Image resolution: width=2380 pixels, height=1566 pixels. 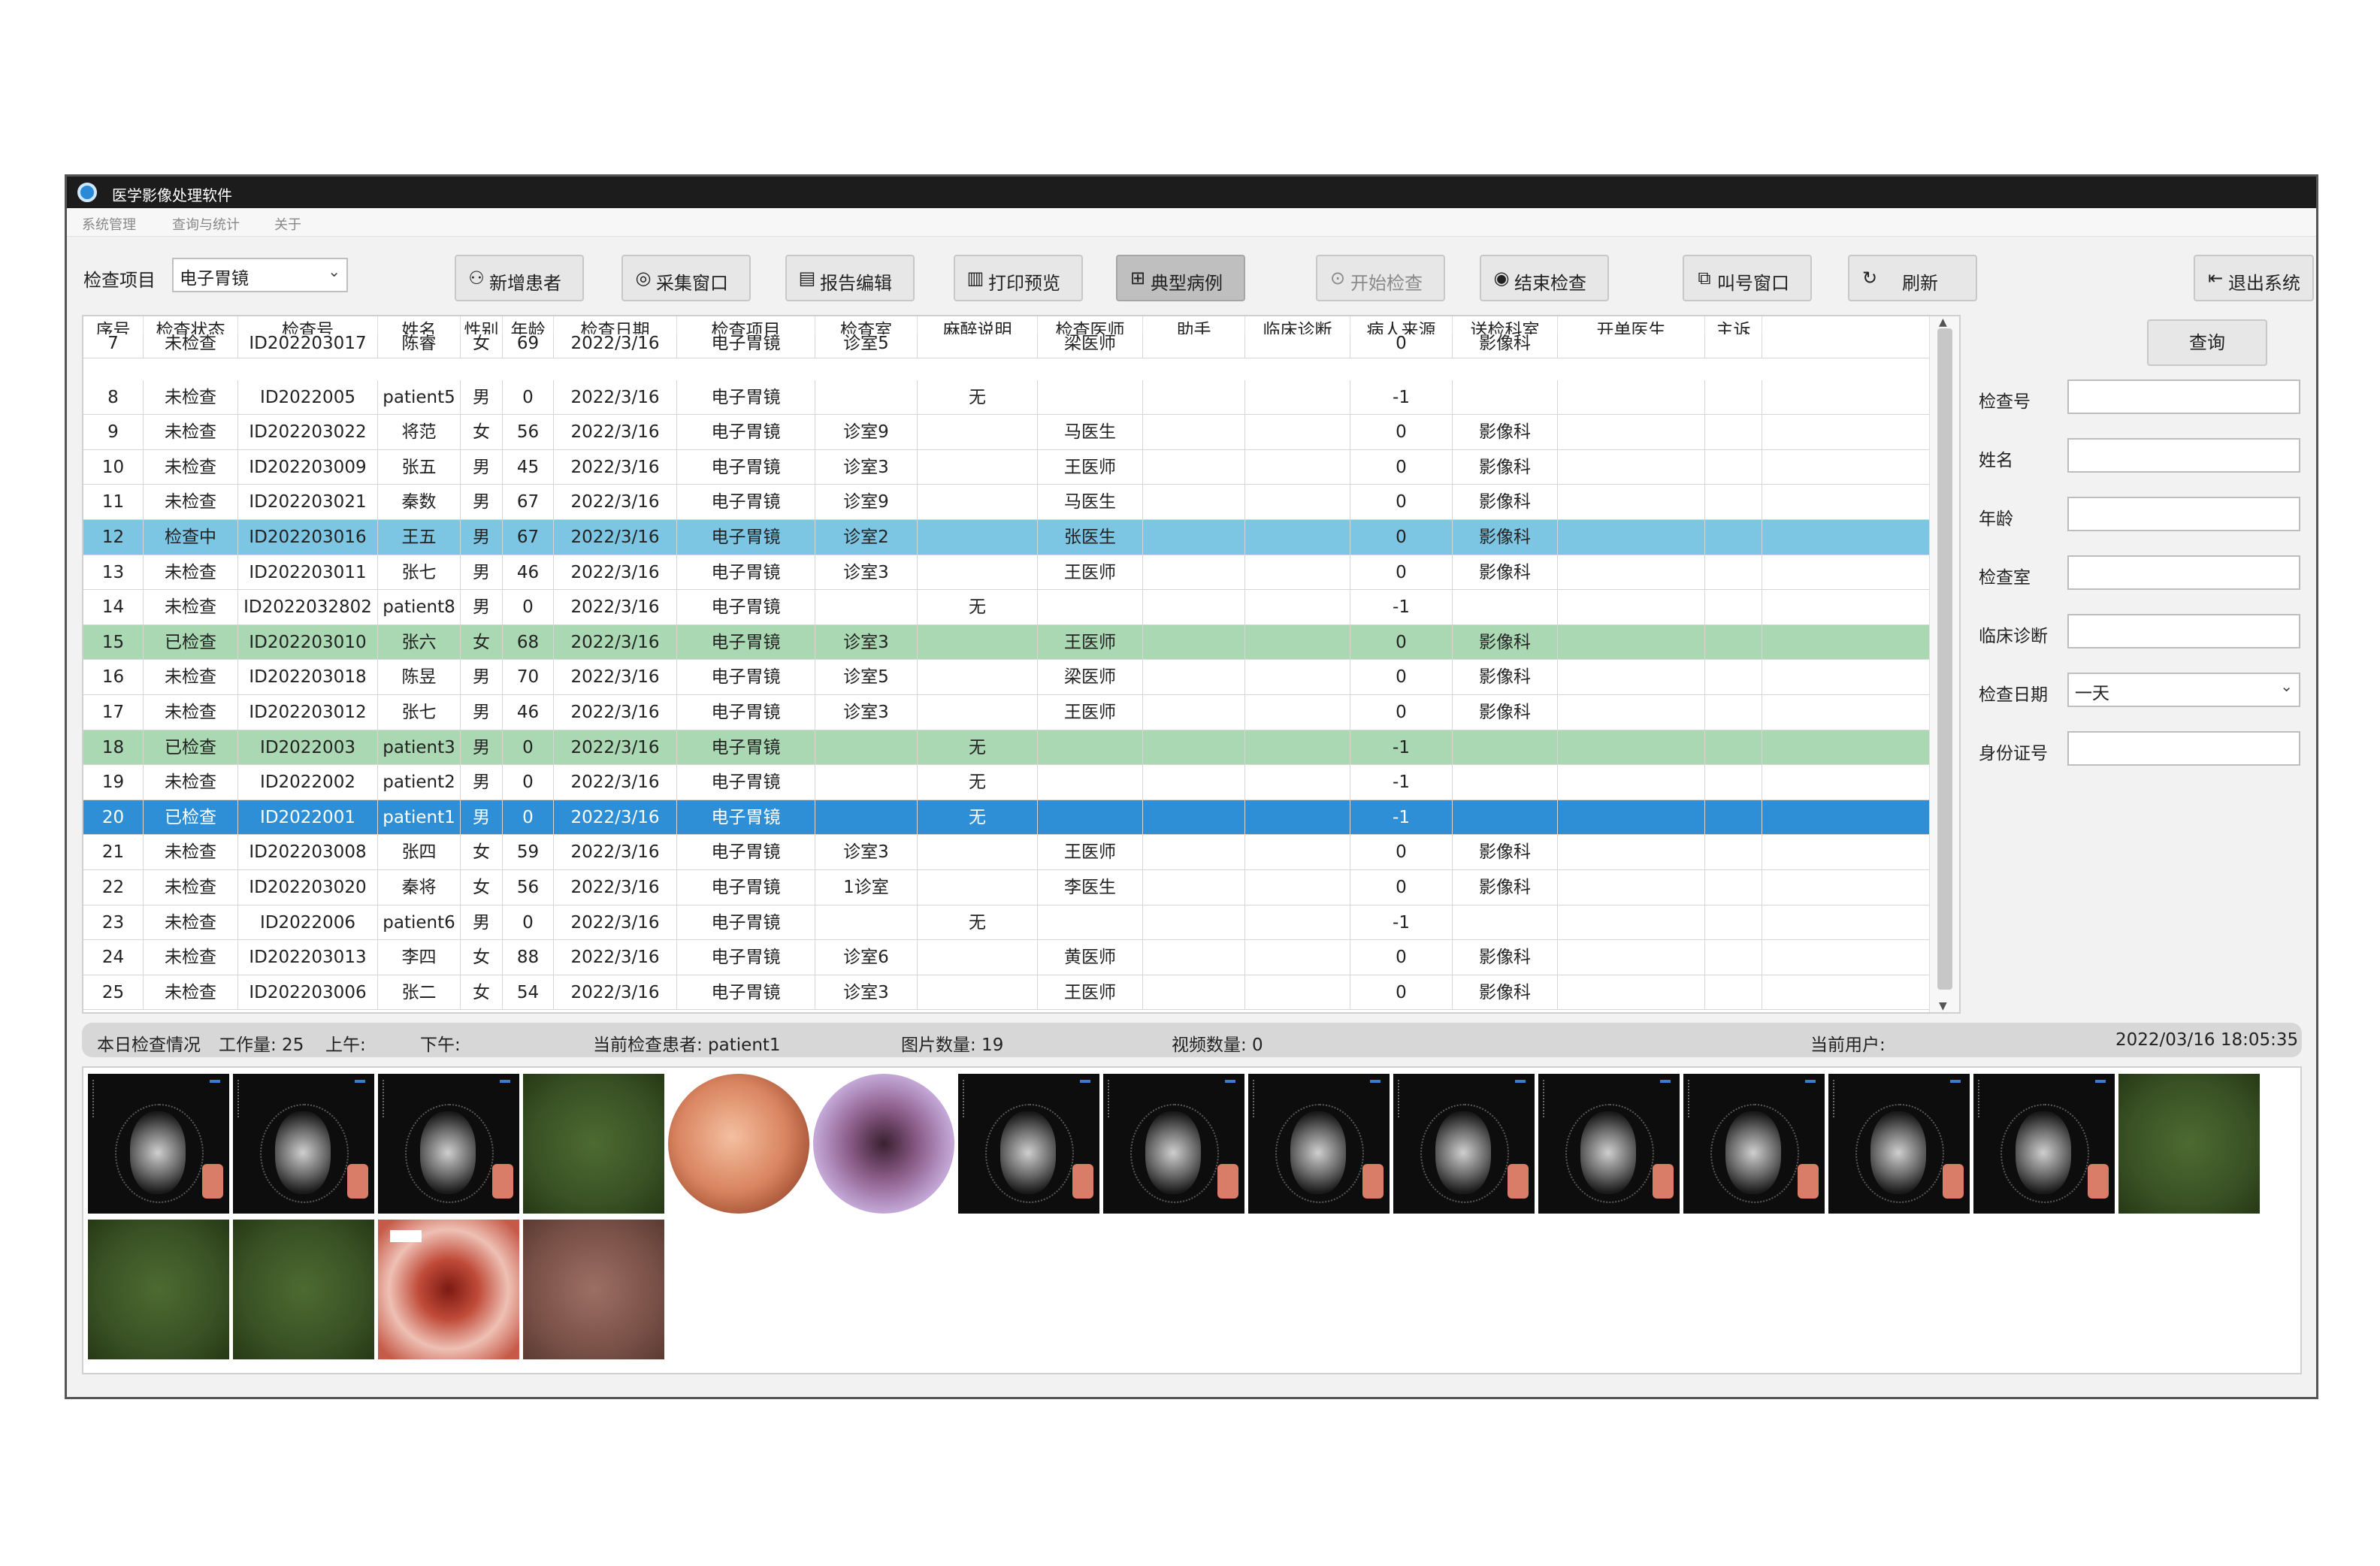 I want to click on menu-system: 系统管理, so click(x=109, y=224).